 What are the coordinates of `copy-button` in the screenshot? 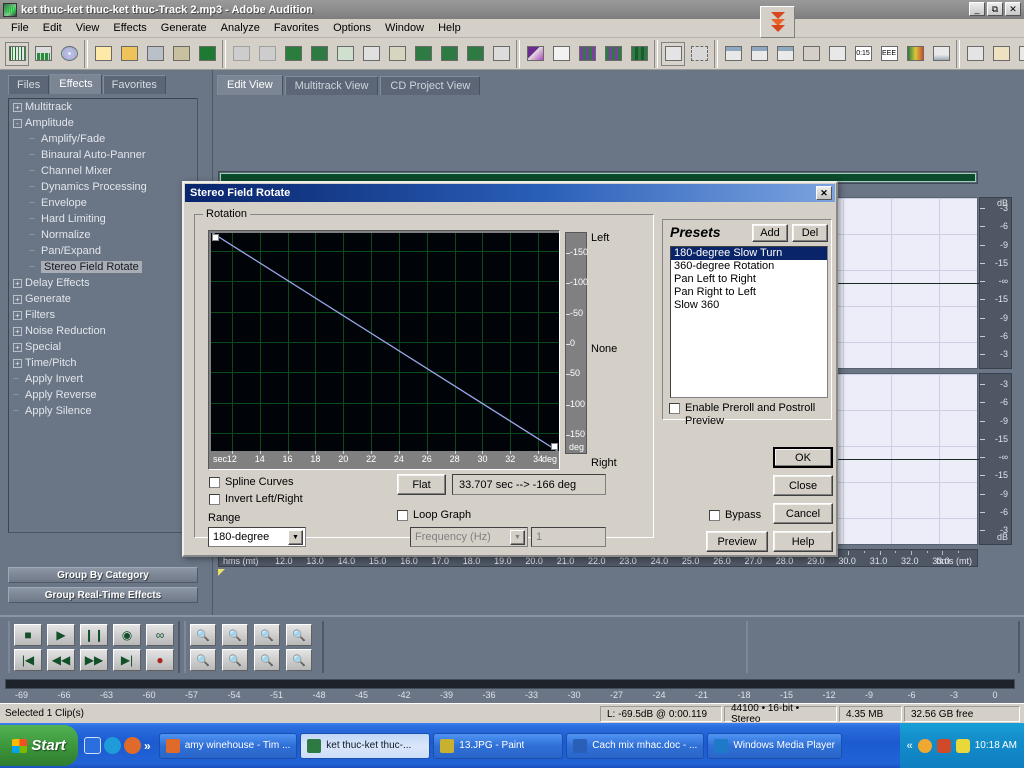 It's located at (345, 53).